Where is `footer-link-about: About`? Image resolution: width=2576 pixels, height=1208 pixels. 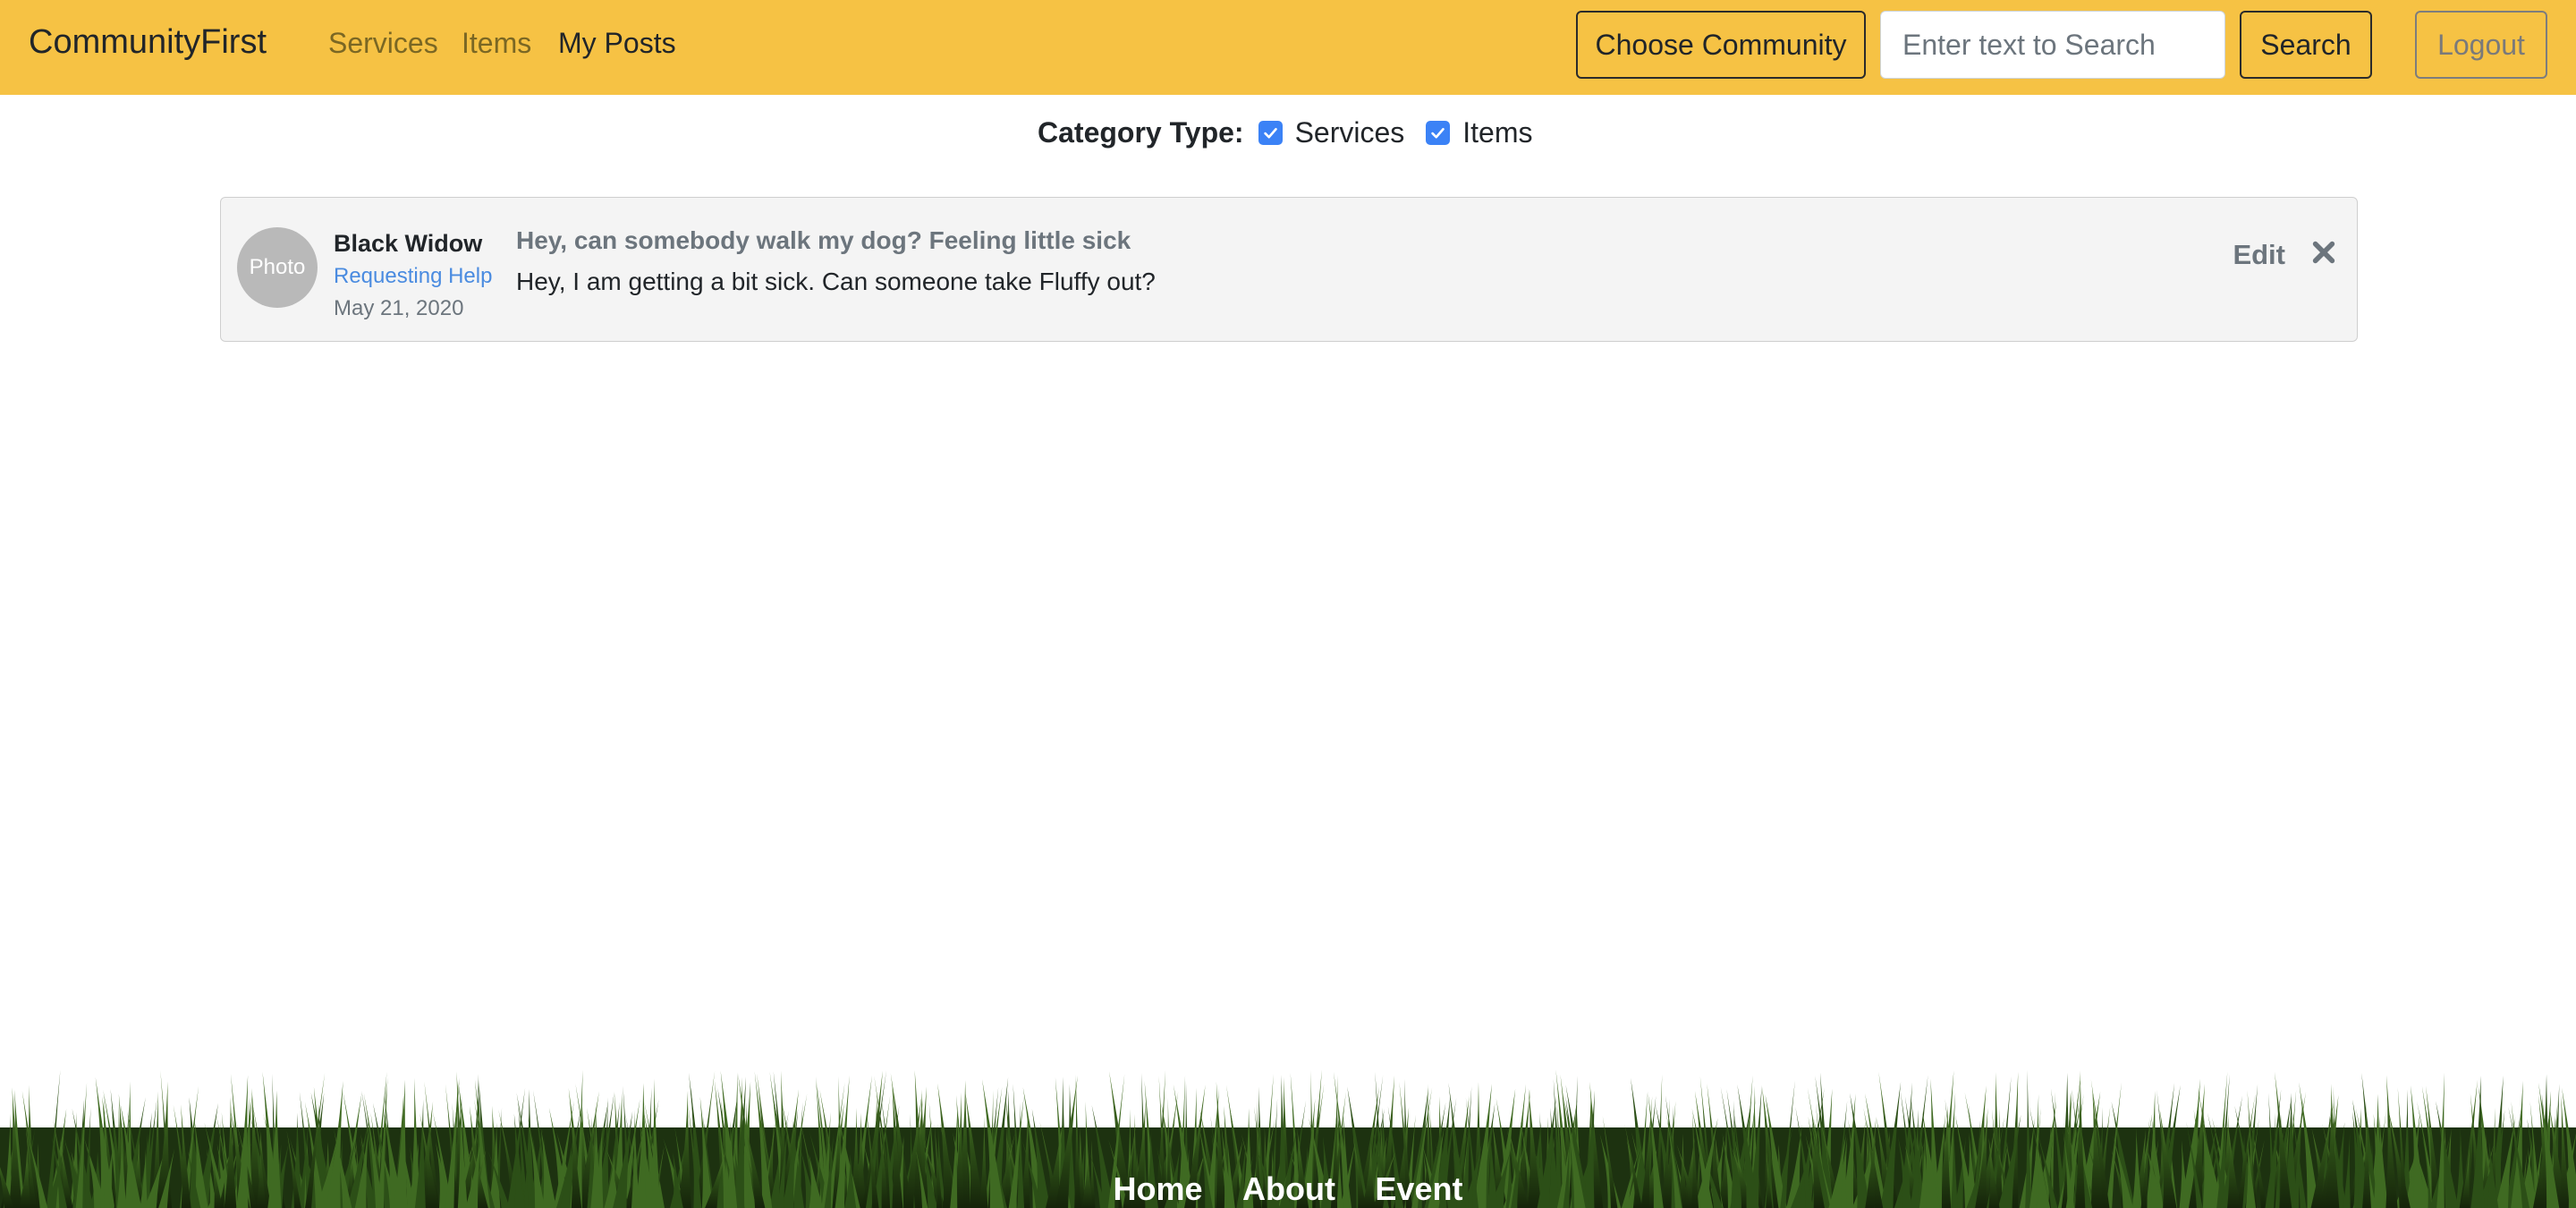 footer-link-about: About is located at coordinates (1288, 1188).